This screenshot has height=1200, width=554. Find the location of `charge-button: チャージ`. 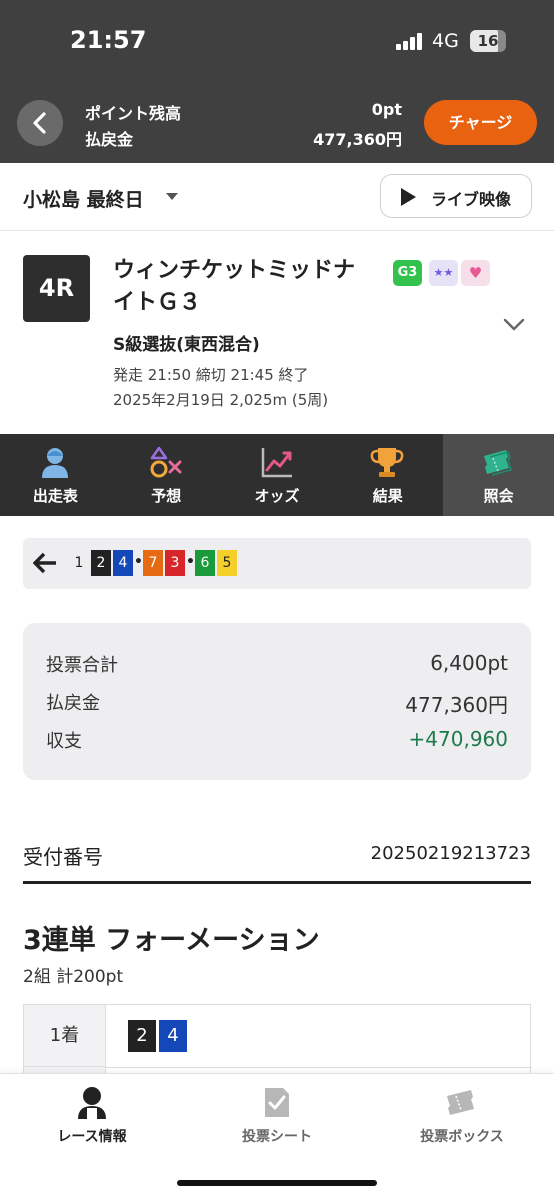

charge-button: チャージ is located at coordinates (480, 122).